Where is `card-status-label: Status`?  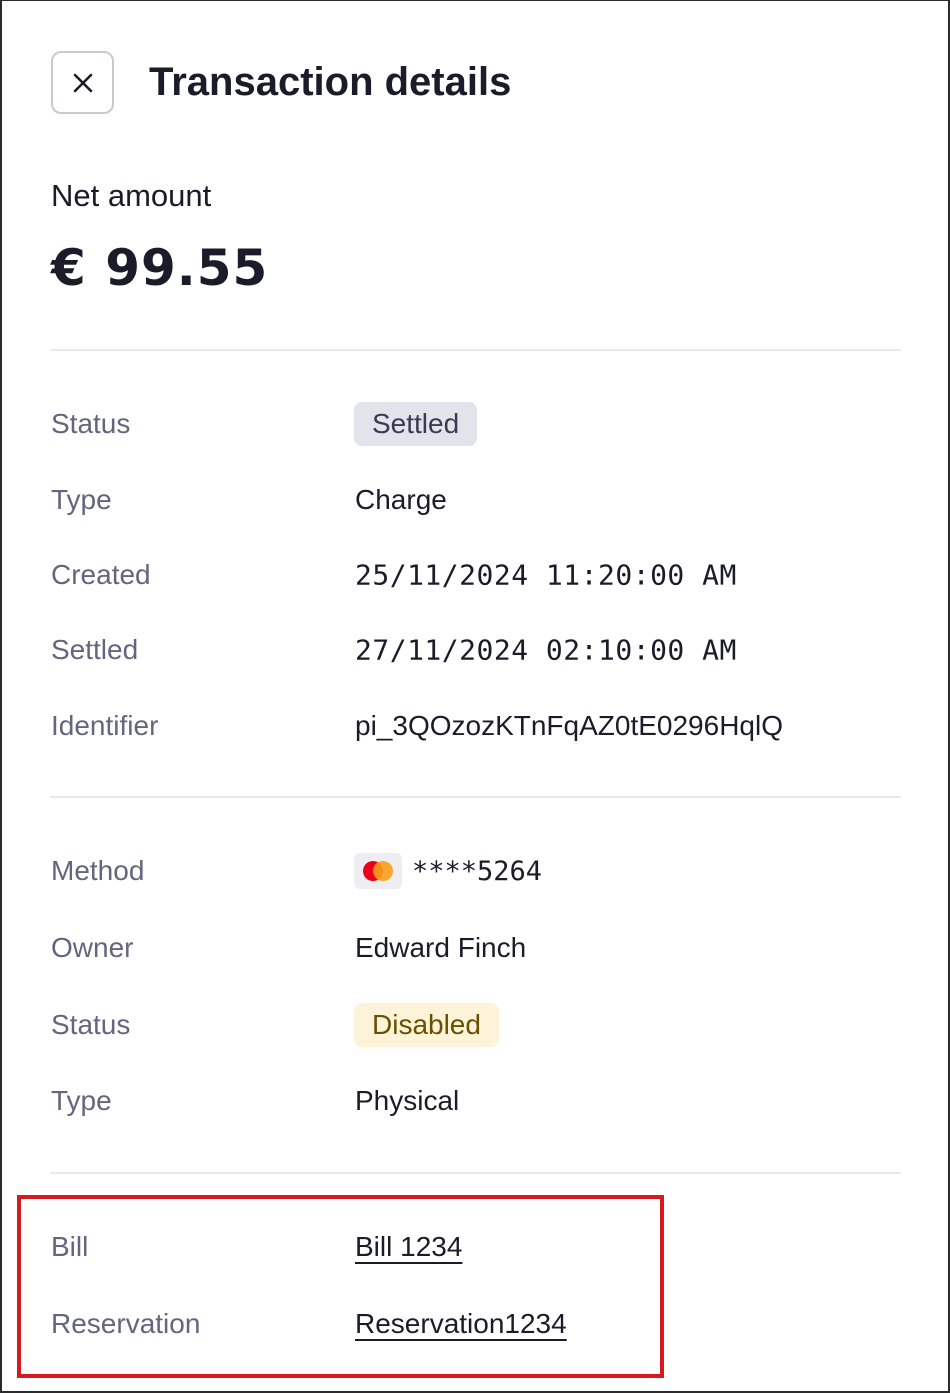 card-status-label: Status is located at coordinates (91, 1024).